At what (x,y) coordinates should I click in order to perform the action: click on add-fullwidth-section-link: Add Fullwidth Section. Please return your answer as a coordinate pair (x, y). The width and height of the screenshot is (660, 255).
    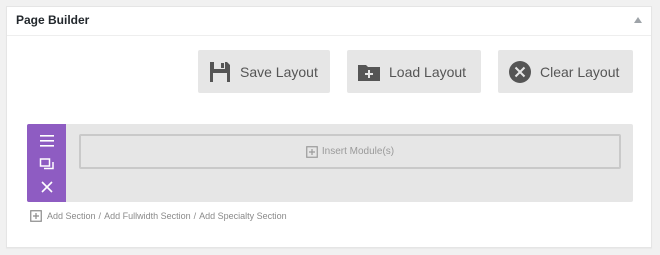
    Looking at the image, I should click on (147, 216).